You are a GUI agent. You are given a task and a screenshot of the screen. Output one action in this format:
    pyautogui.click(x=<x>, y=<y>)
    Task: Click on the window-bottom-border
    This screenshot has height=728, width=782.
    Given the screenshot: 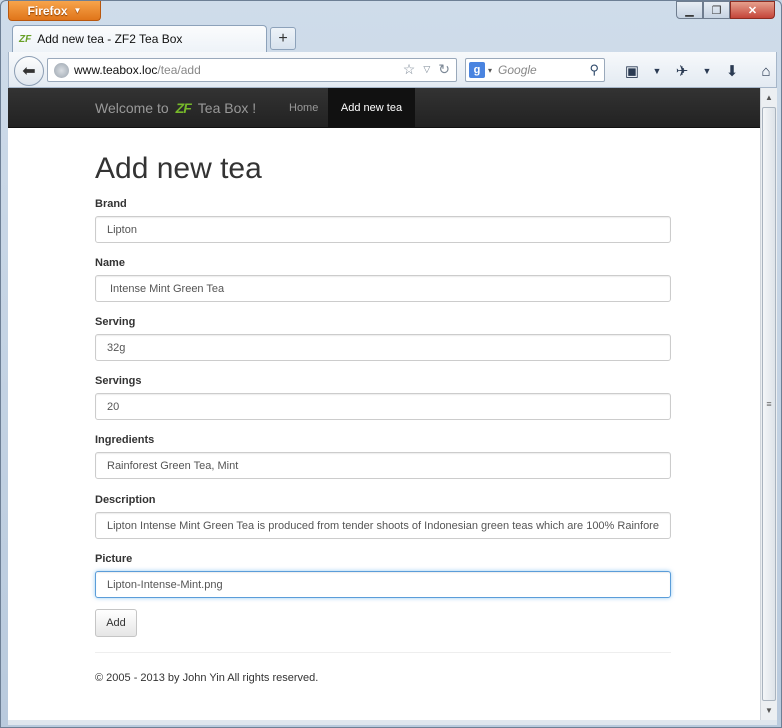 What is the action you would take?
    pyautogui.click(x=392, y=722)
    